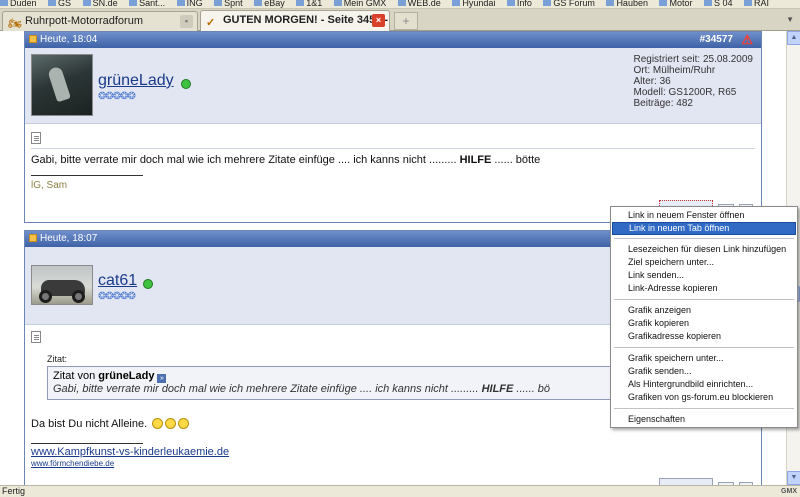 This screenshot has width=800, height=497. What do you see at coordinates (295, 20) in the screenshot?
I see `tab-guten-morgen: ✓ GUTEN MORGEN! - Seite 3458 - GS... ×` at bounding box center [295, 20].